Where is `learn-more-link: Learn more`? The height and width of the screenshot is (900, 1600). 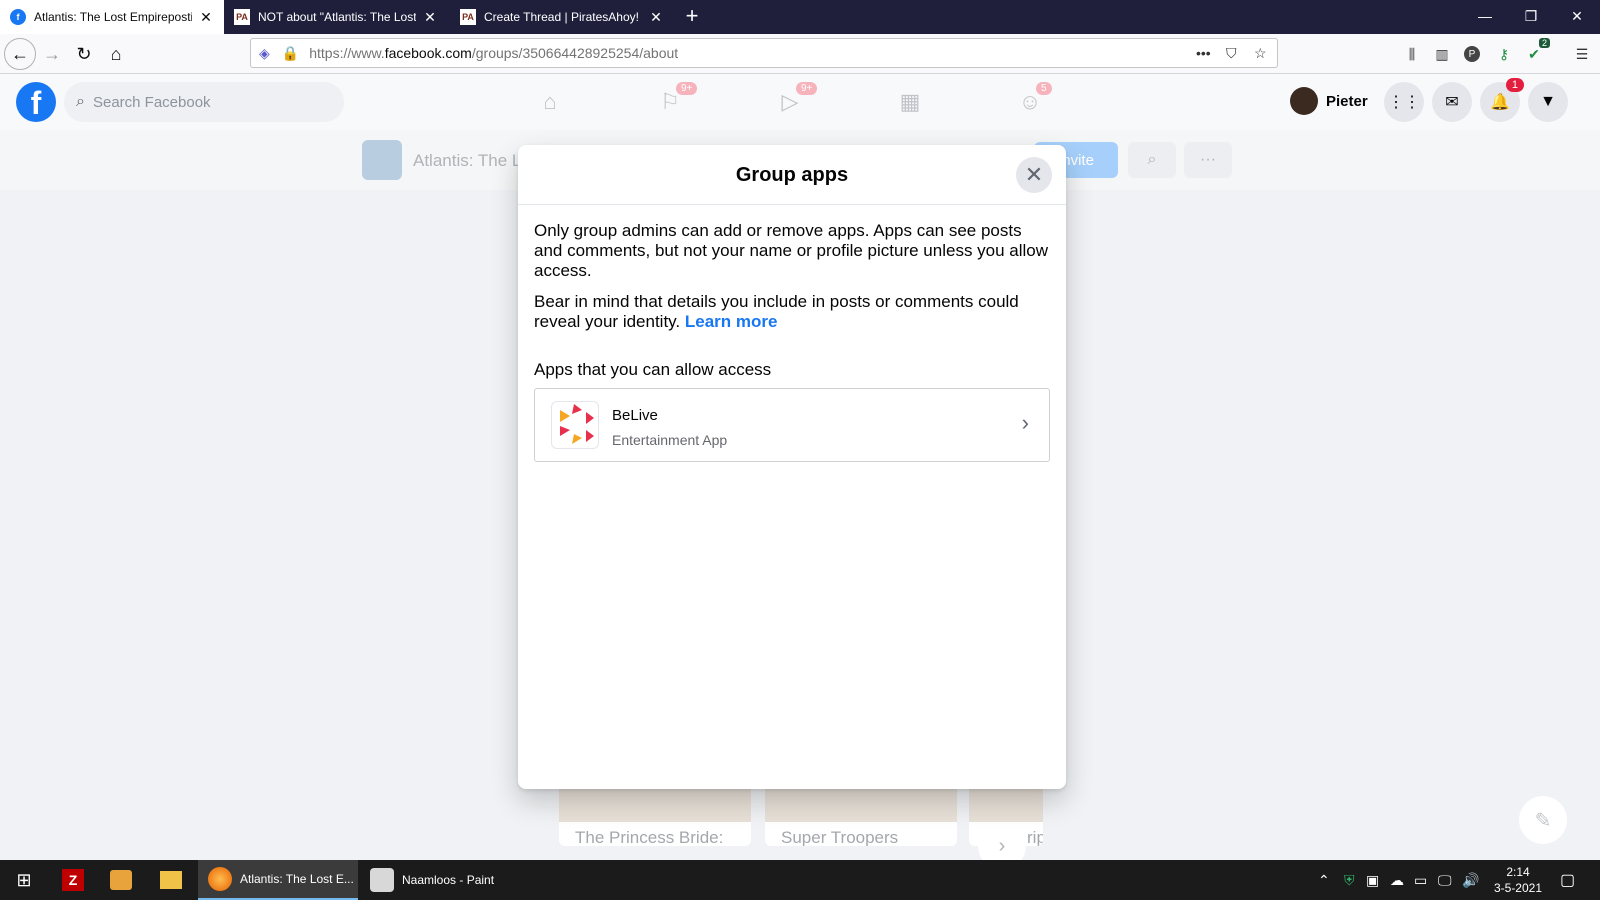
learn-more-link: Learn more is located at coordinates (731, 321).